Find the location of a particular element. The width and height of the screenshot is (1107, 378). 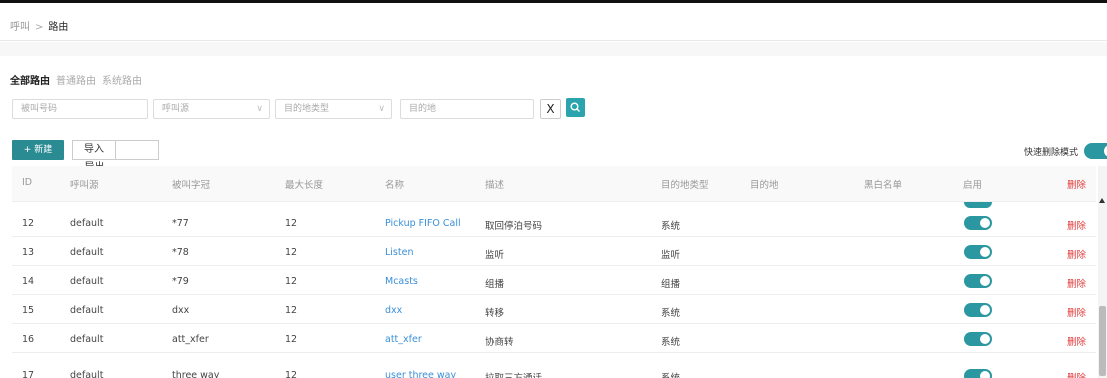

column-header-max-length: 最大长度 is located at coordinates (304, 184).